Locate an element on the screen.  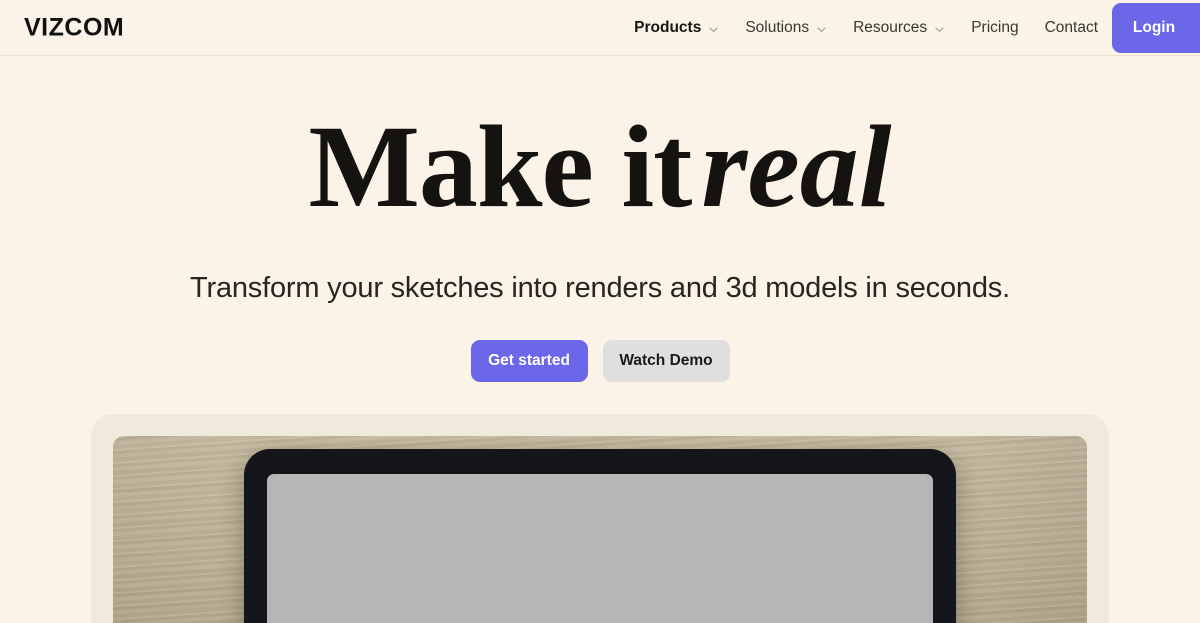
watch-demo-button: Watch Demo is located at coordinates (666, 360).